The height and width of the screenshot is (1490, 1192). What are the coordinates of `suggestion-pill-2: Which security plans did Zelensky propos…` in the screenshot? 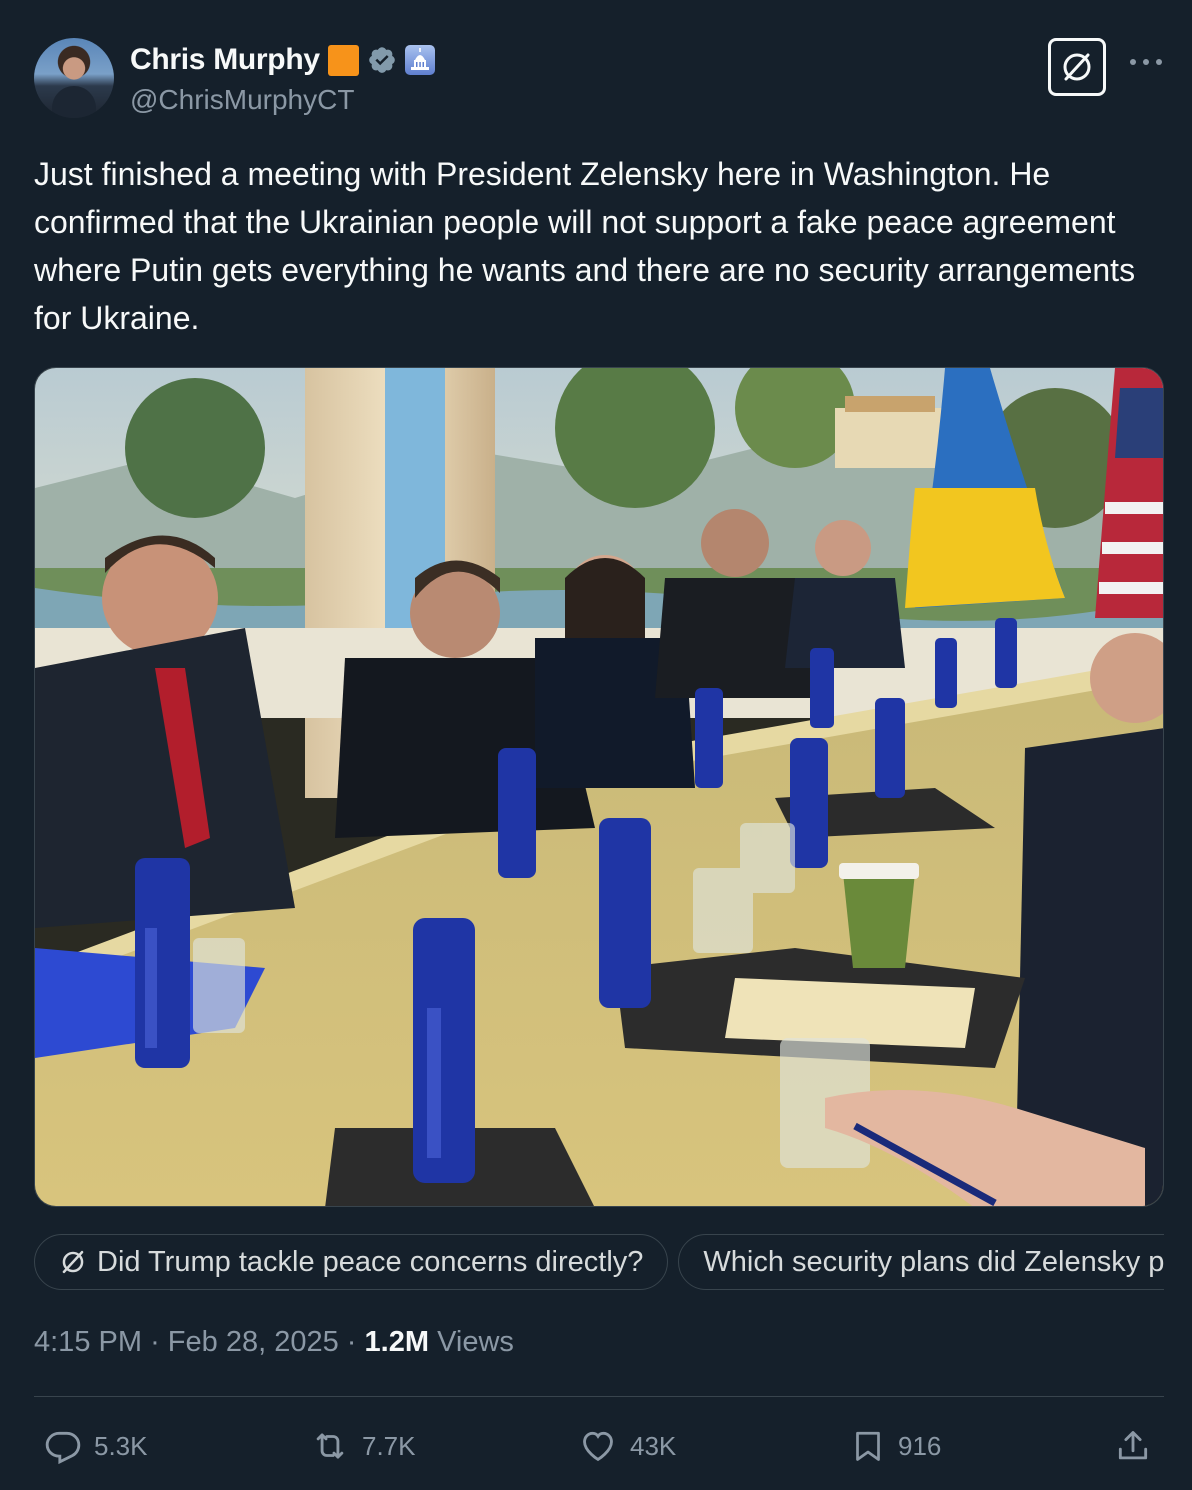 It's located at (921, 1262).